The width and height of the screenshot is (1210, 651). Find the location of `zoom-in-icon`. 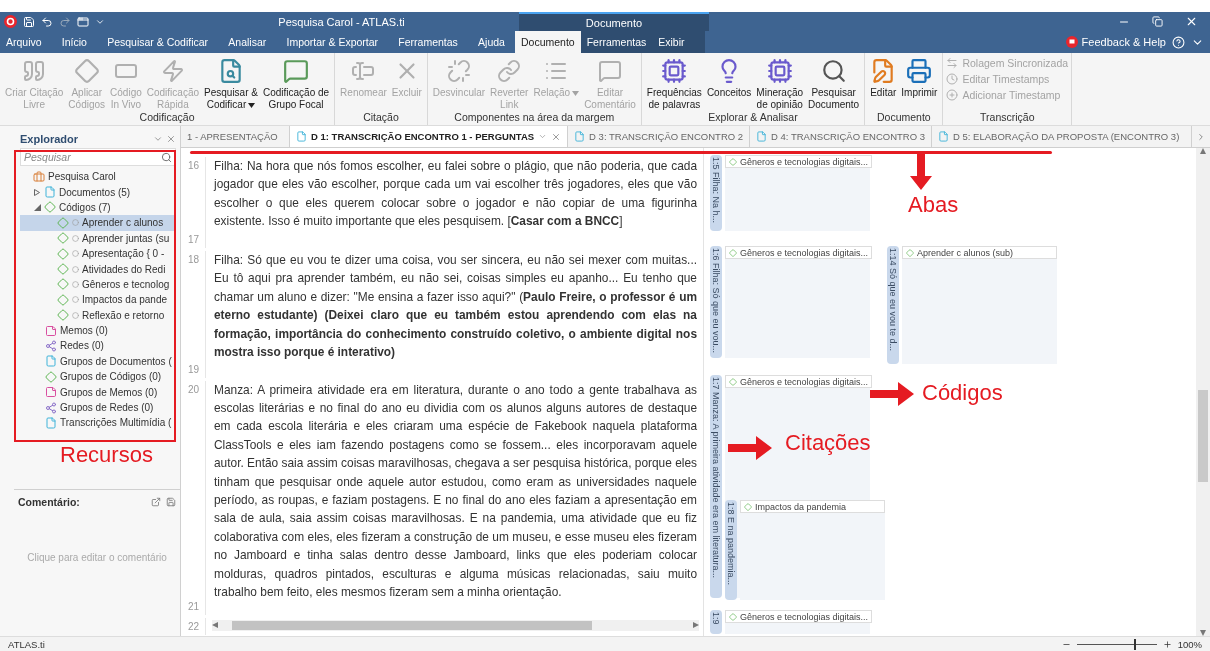

zoom-in-icon is located at coordinates (1167, 644).